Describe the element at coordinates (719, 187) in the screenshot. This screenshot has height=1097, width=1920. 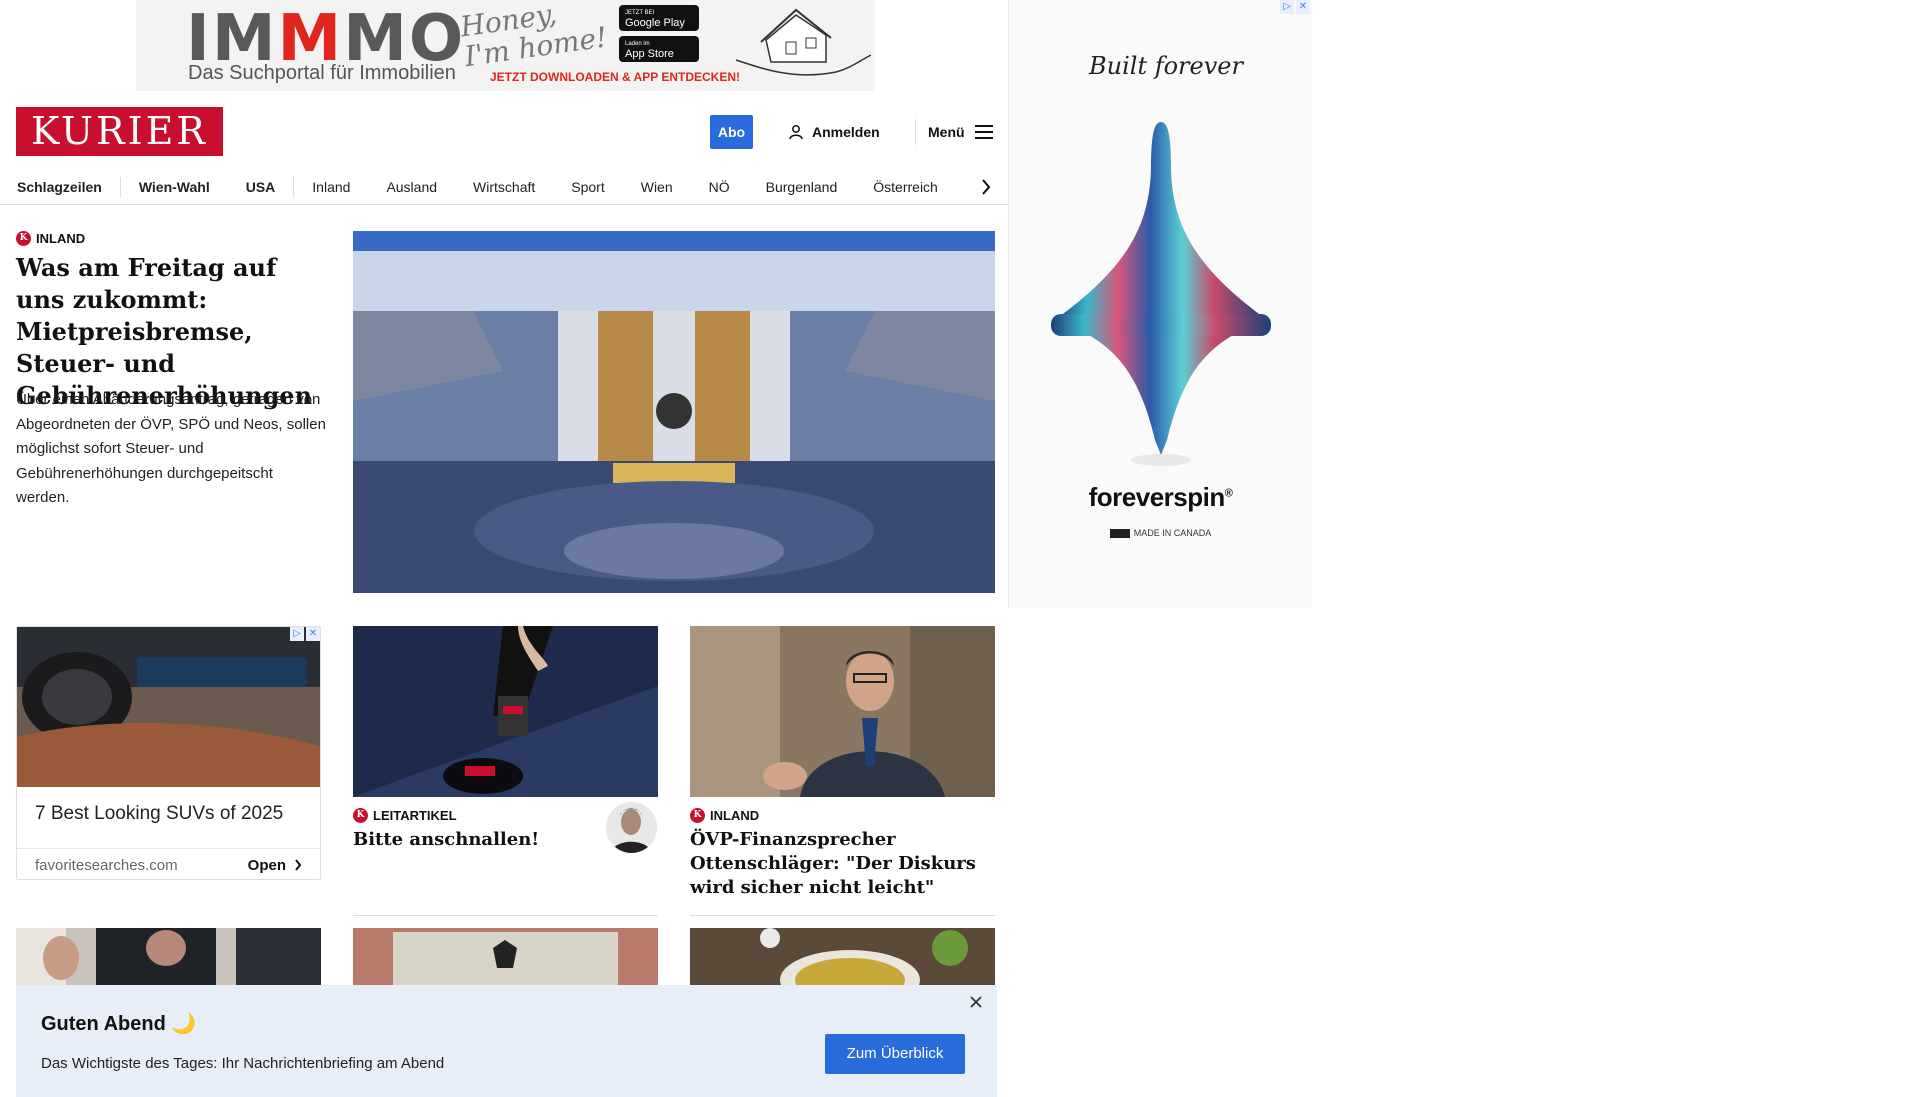
I see `nav-item-noe: NÖ` at that location.